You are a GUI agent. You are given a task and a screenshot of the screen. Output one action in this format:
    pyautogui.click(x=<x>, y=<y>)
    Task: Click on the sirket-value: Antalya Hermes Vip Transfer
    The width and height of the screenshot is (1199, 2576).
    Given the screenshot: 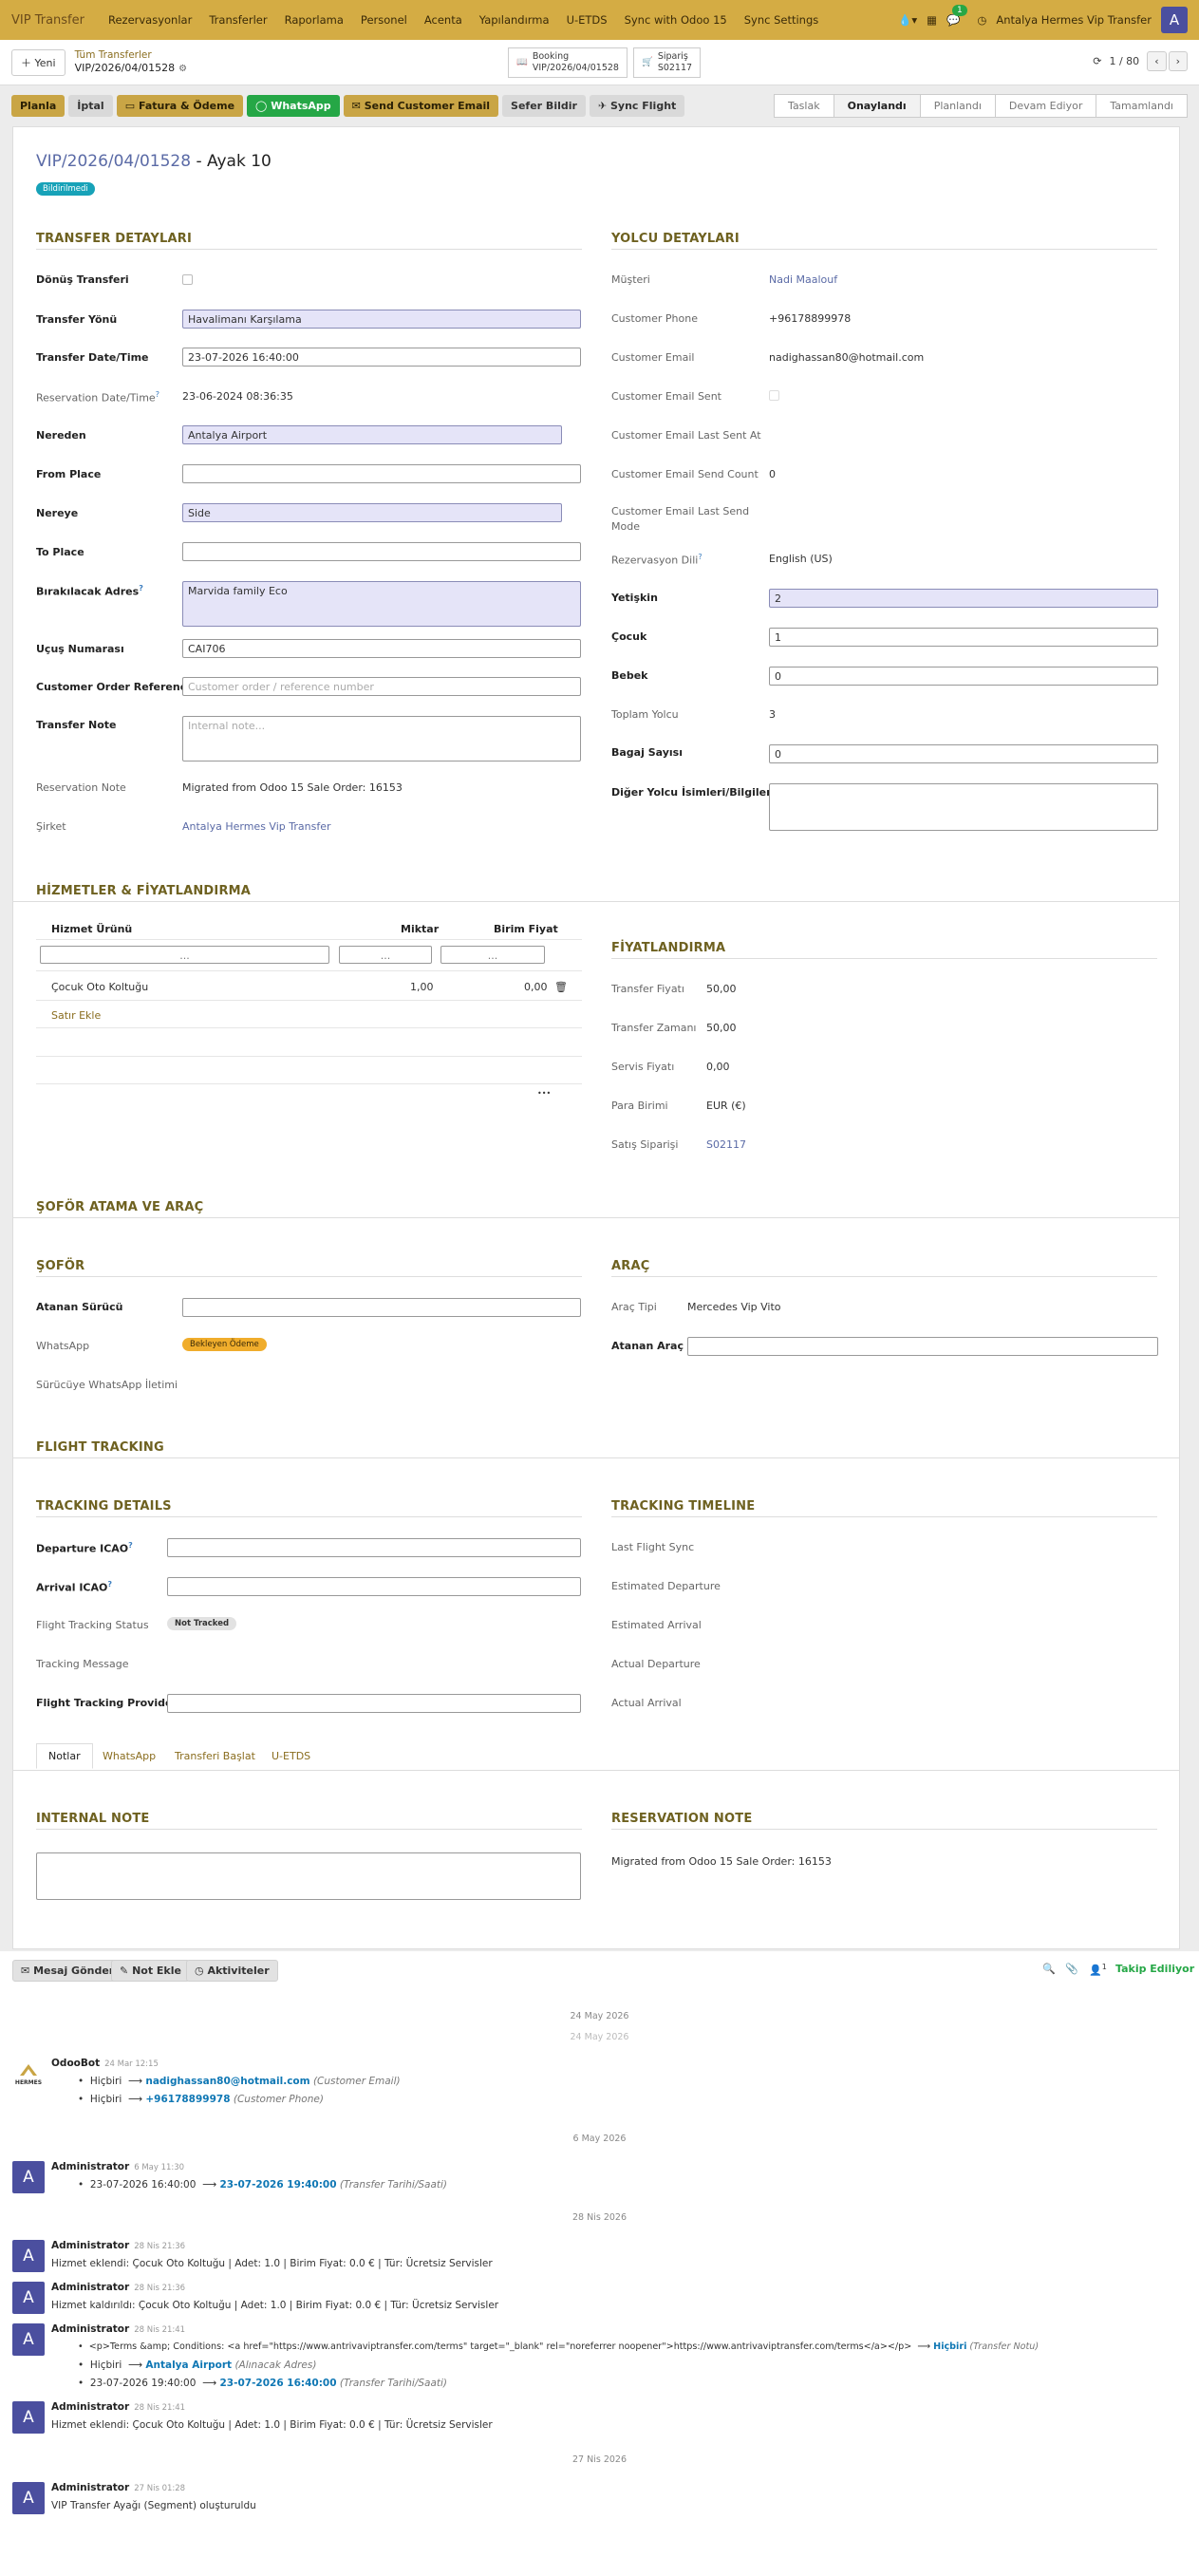 What is the action you would take?
    pyautogui.click(x=256, y=826)
    